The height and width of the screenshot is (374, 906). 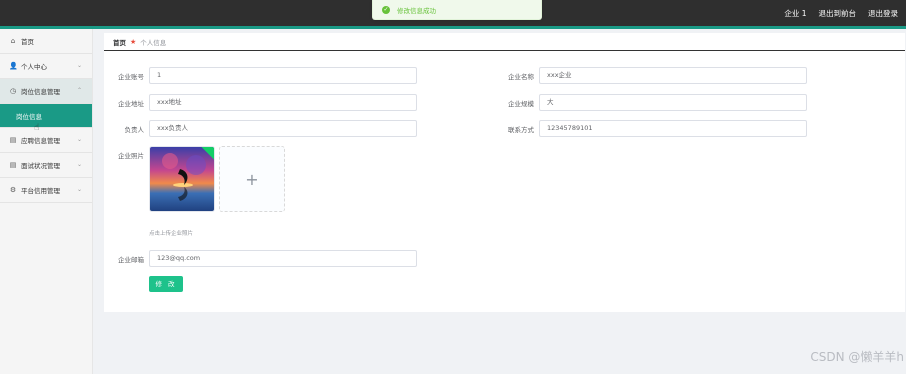 What do you see at coordinates (416, 10) in the screenshot?
I see `toast-message: 修改信息成功` at bounding box center [416, 10].